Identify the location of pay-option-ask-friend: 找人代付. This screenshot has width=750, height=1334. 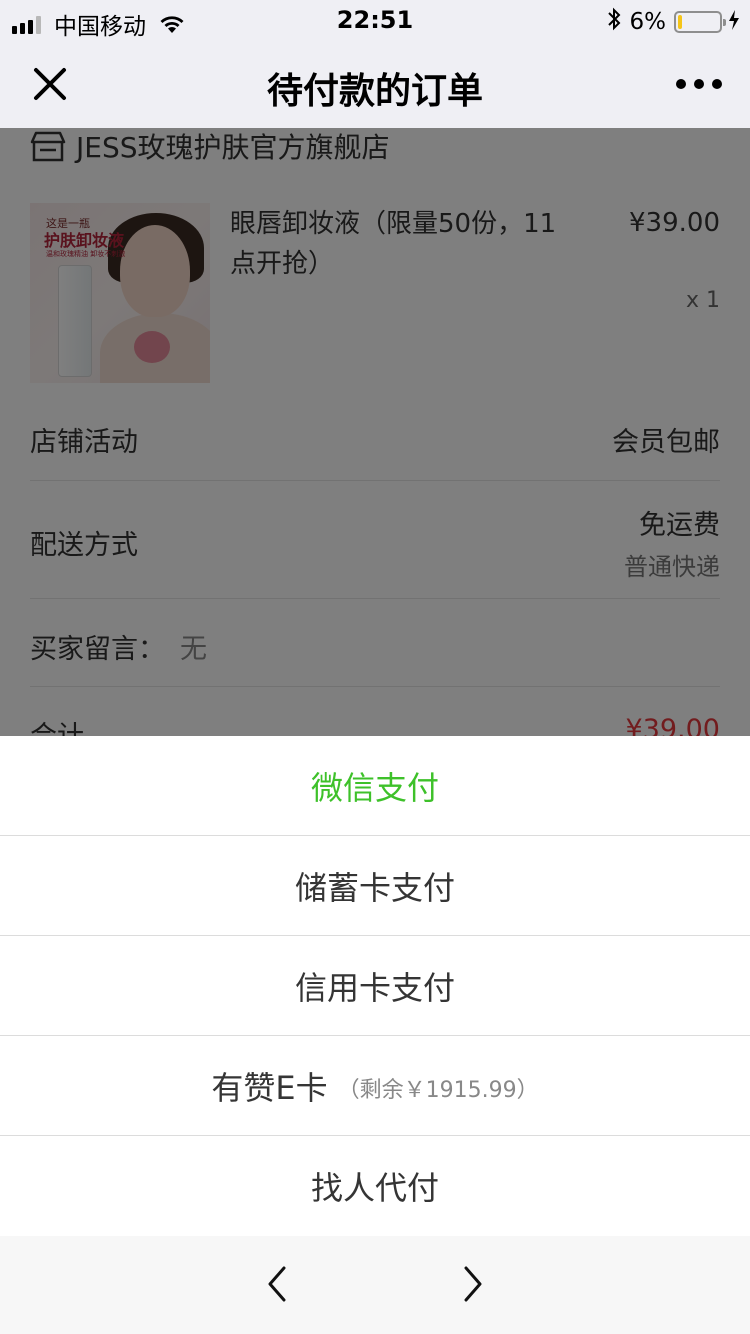
(375, 1186).